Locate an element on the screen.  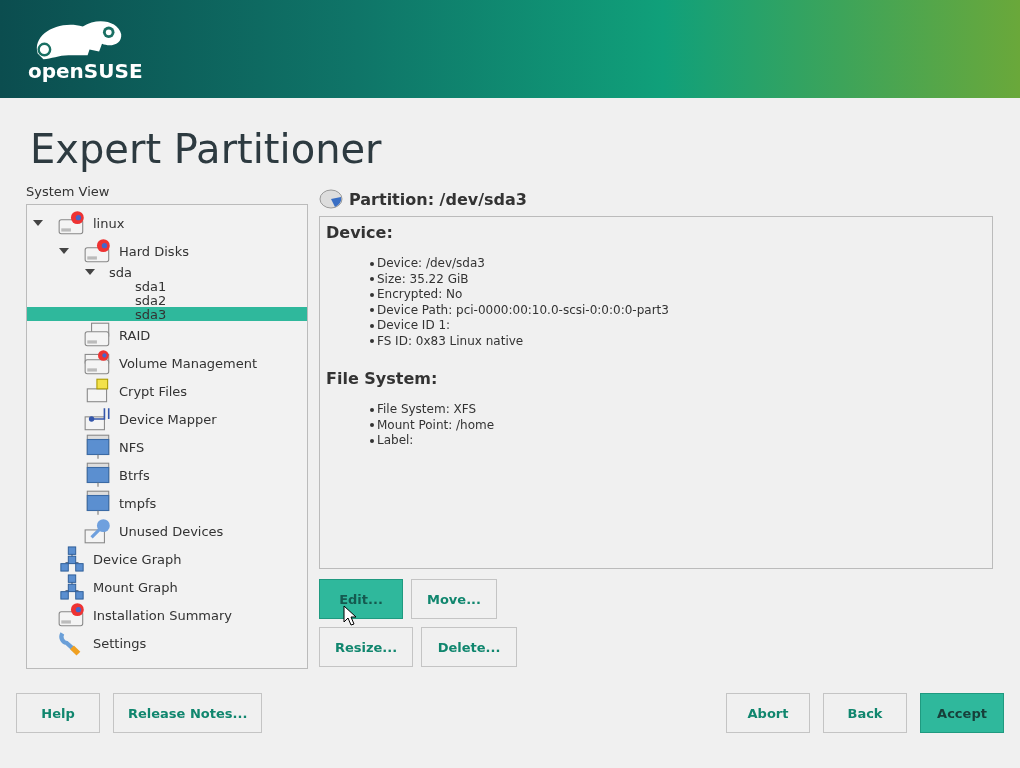
tree-item: sda1 is located at coordinates (167, 286).